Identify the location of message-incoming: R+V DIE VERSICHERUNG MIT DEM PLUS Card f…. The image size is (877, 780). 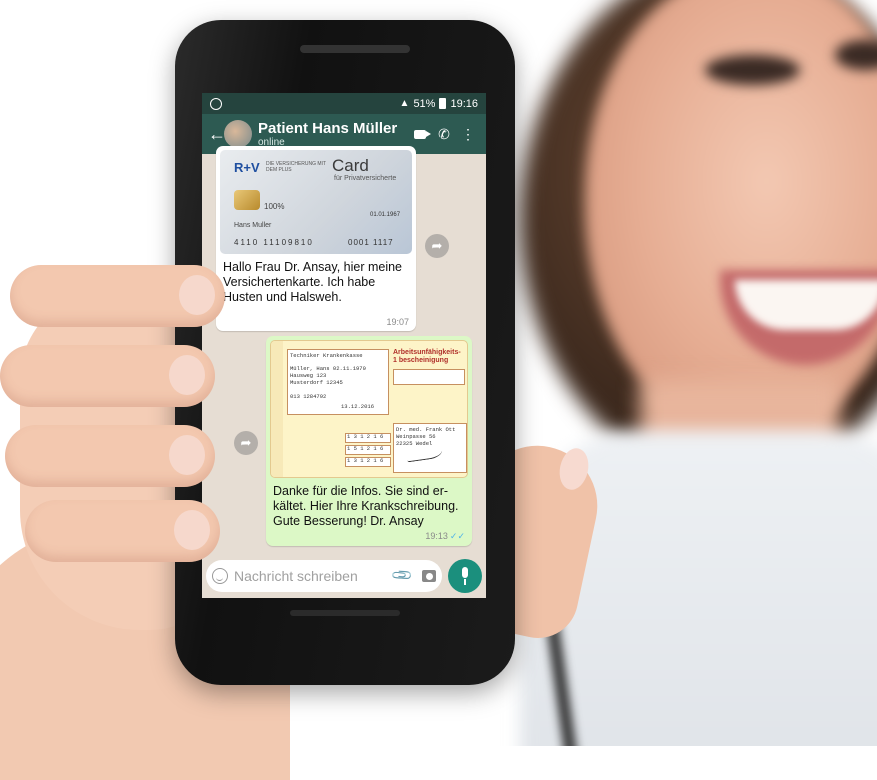
(316, 238).